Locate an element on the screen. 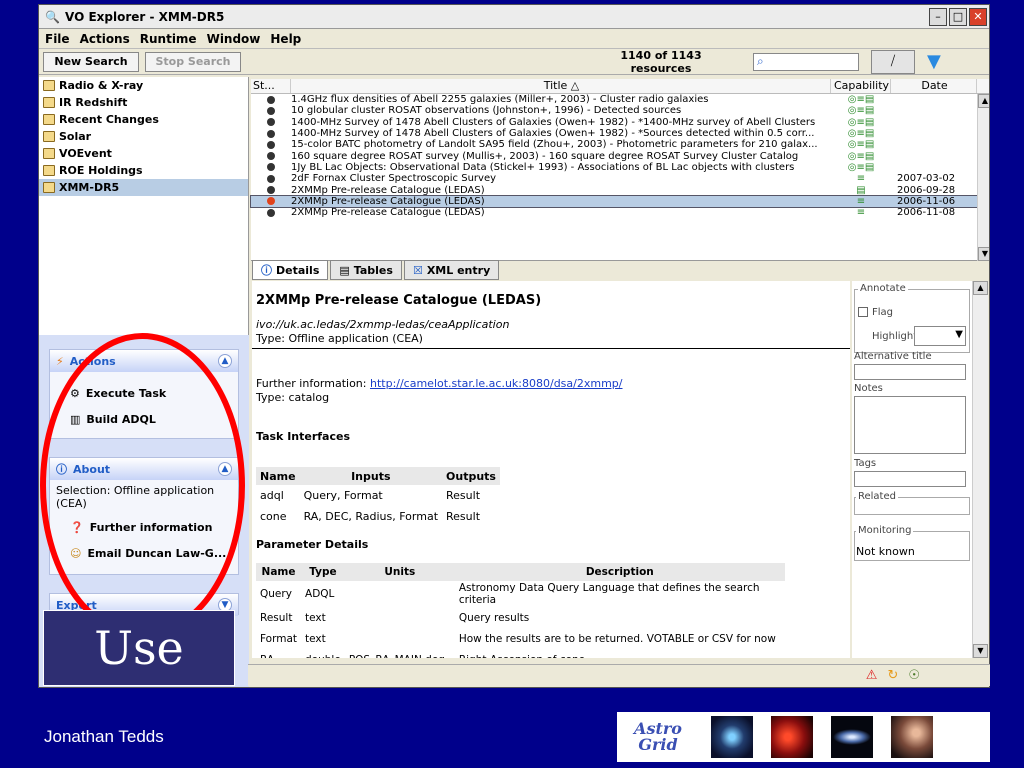 The width and height of the screenshot is (1024, 768). folder-item: ROE Holdings is located at coordinates (143, 170).